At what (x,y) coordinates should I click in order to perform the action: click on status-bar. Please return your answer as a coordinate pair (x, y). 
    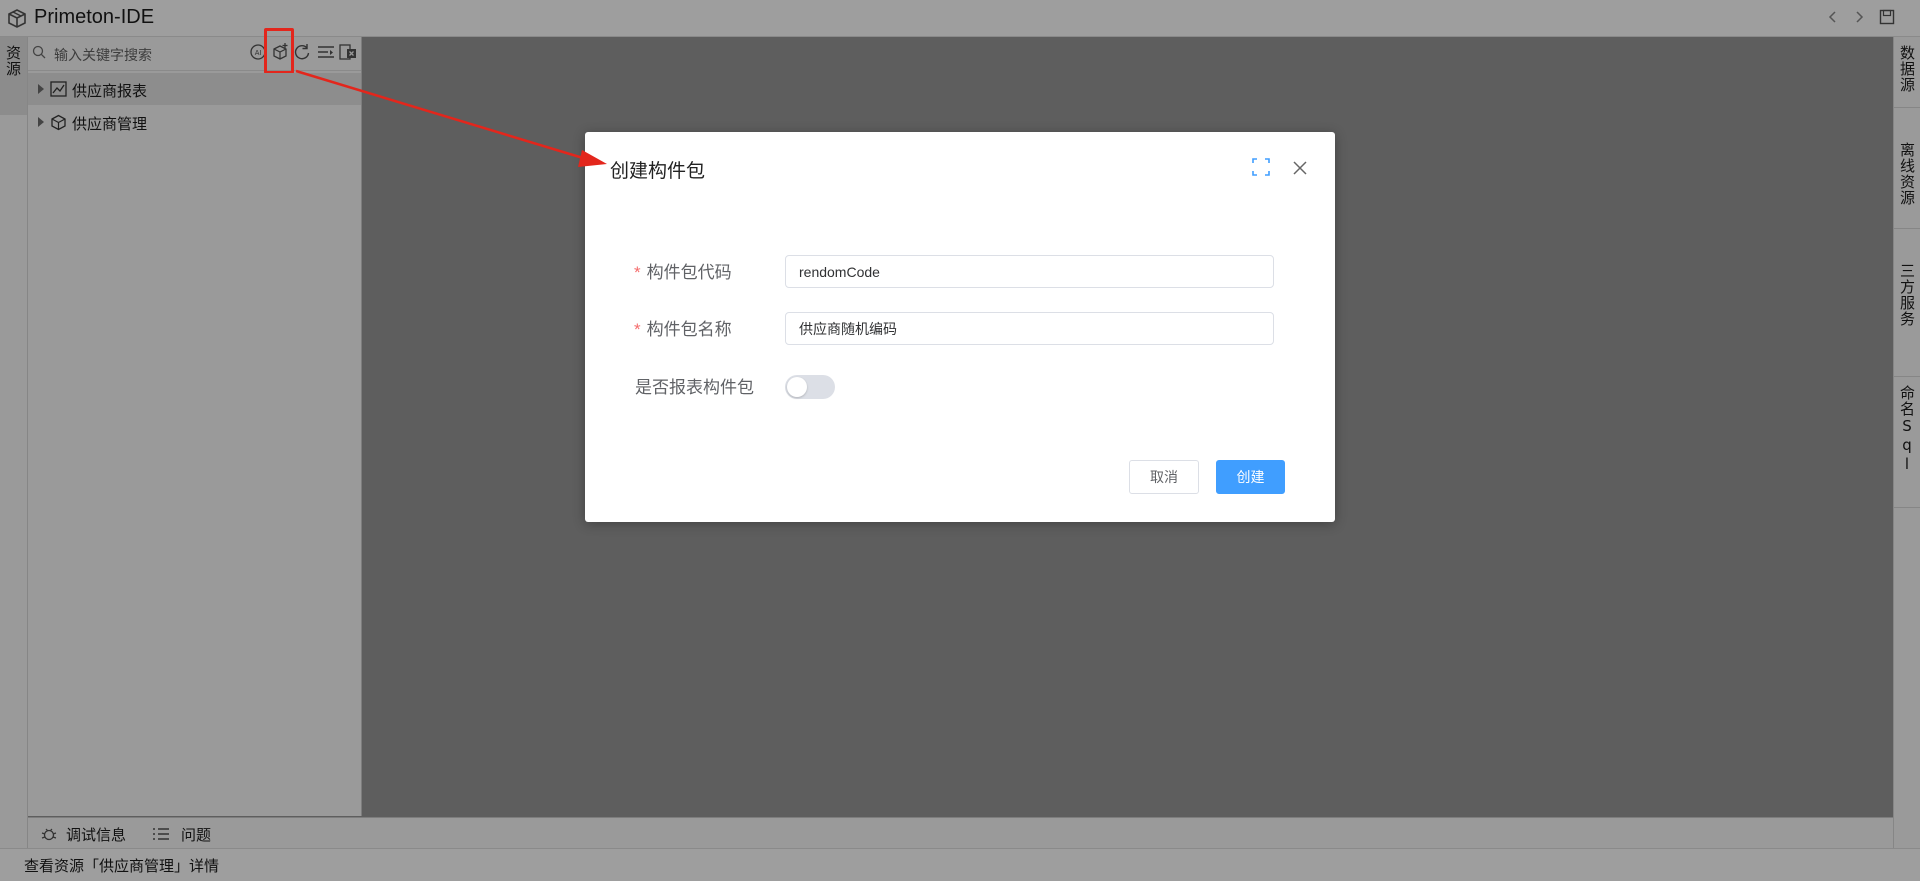
    Looking at the image, I should click on (960, 864).